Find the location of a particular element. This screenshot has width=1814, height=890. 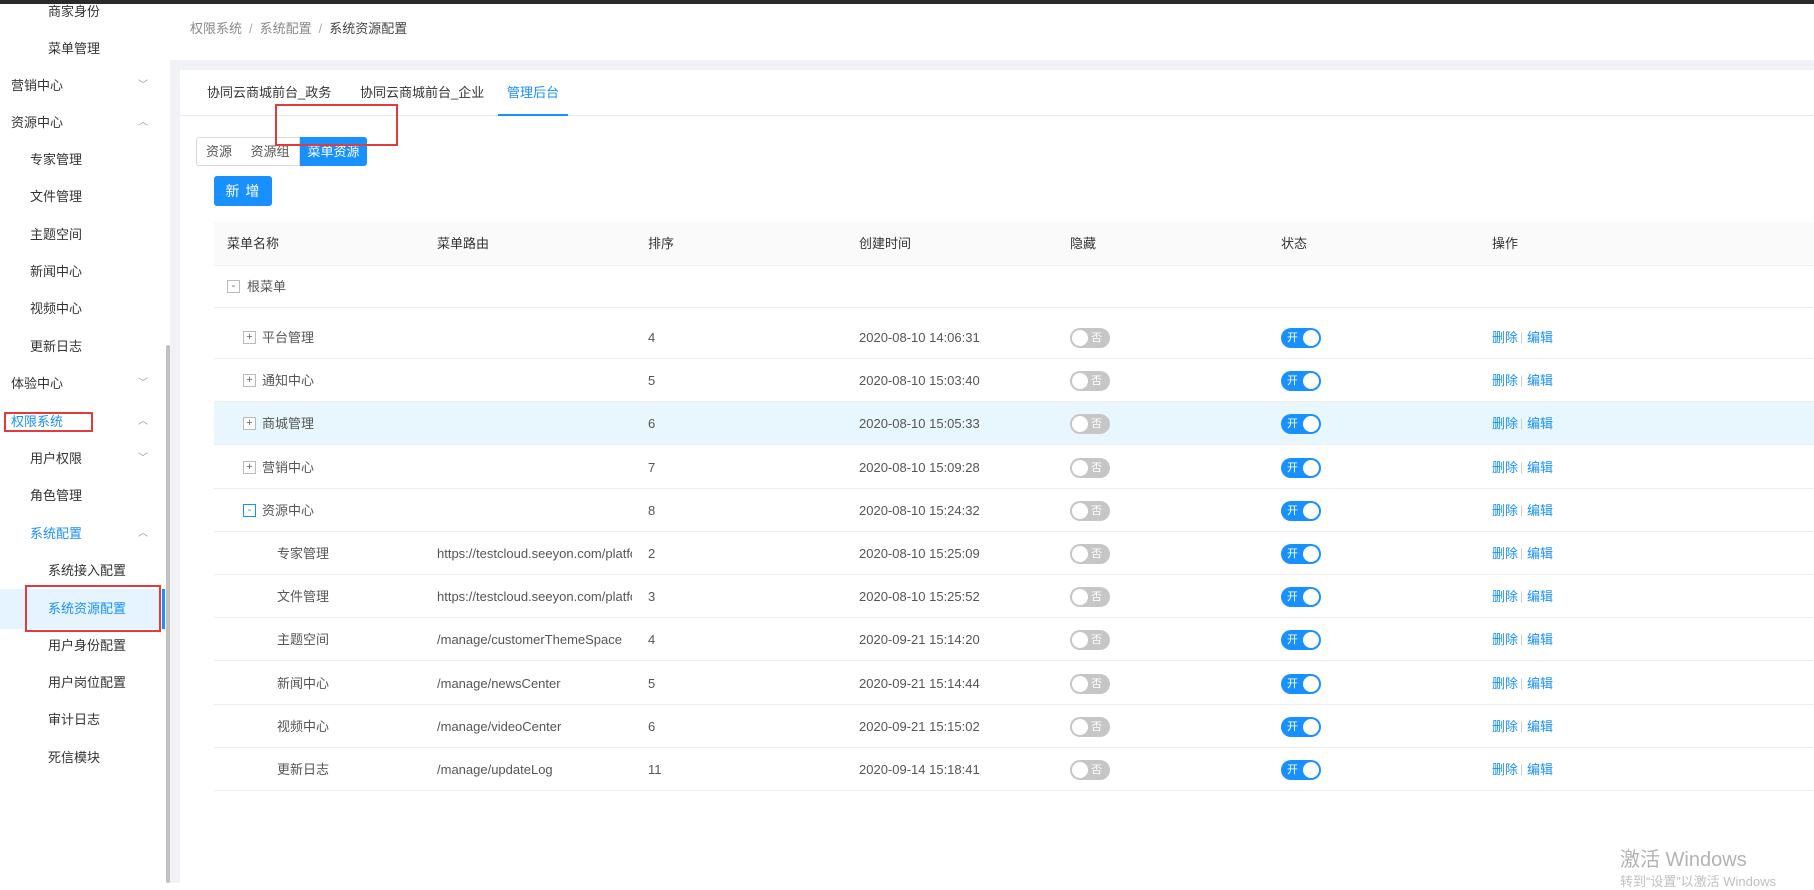

tab-enterprise-frontend: 协同云商城前台_企业 is located at coordinates (422, 93).